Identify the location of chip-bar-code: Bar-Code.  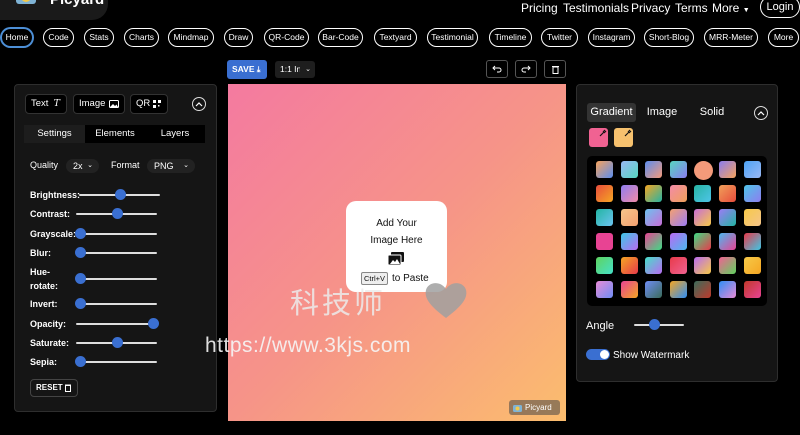
(340, 37).